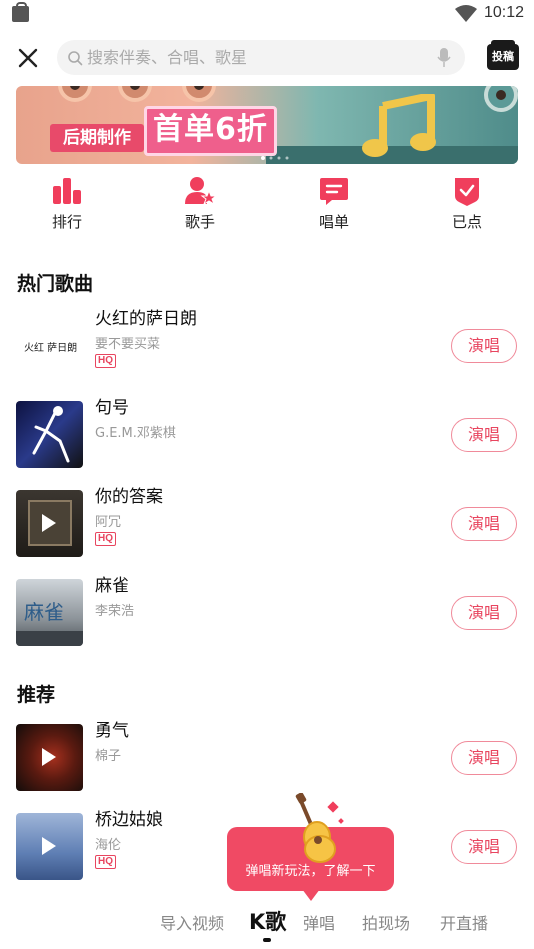 Image resolution: width=534 pixels, height=949 pixels. Describe the element at coordinates (466, 13) in the screenshot. I see `wifi-icon` at that location.